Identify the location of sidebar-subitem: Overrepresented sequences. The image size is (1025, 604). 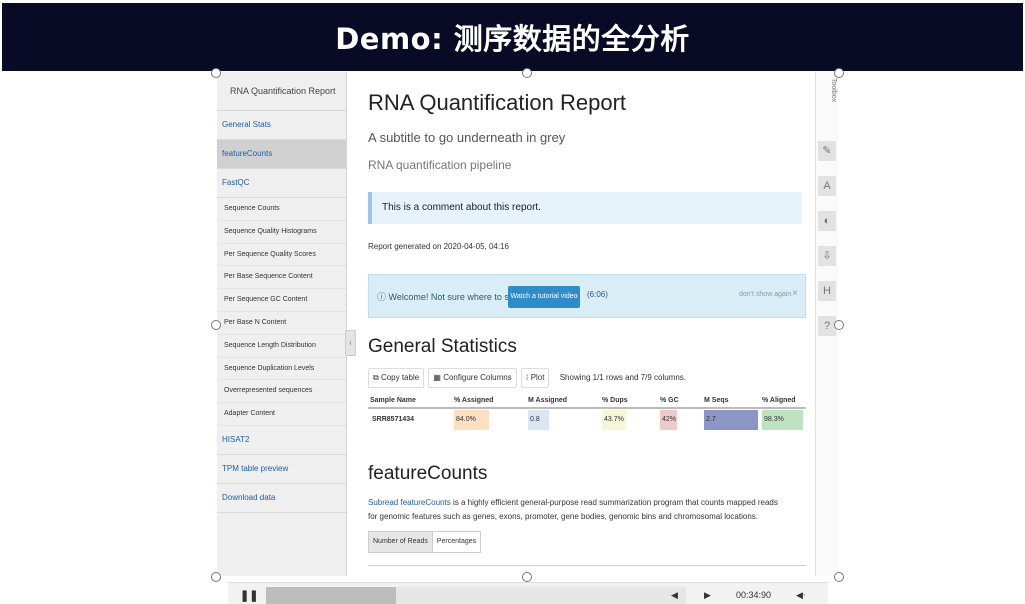
(281, 392).